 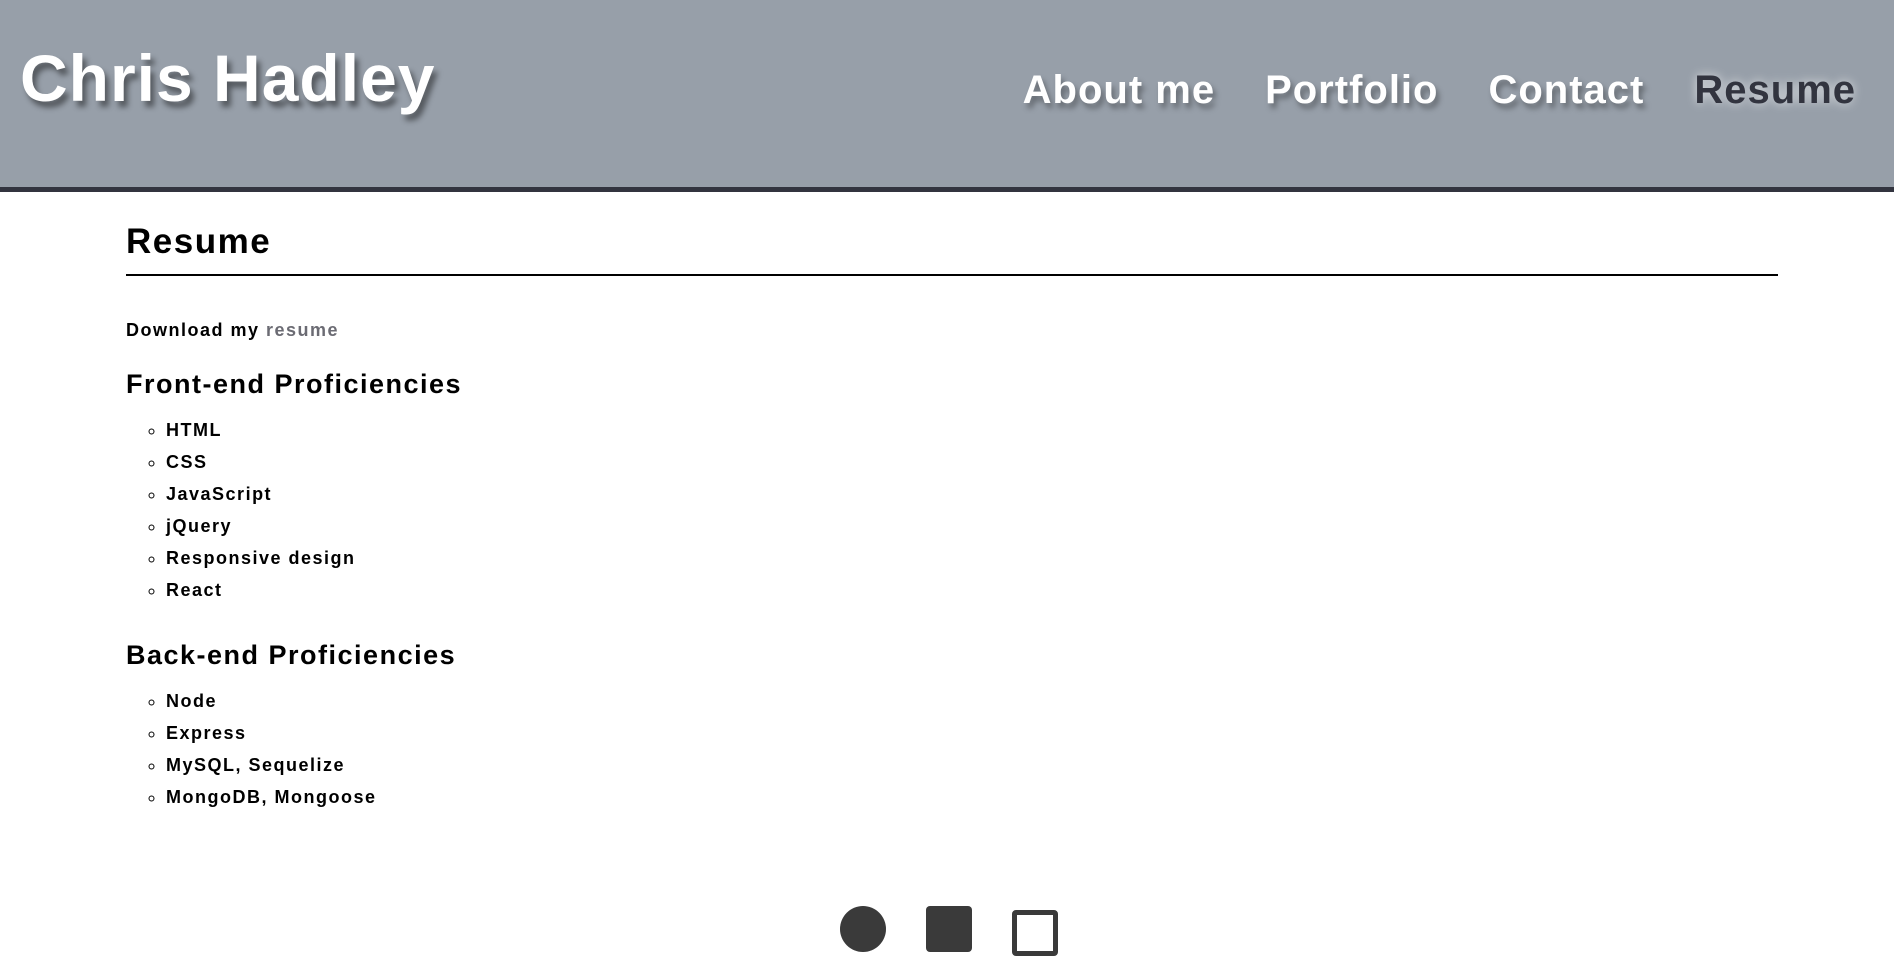 I want to click on frontend-heading: Front-end Proficiencies, so click(x=294, y=384).